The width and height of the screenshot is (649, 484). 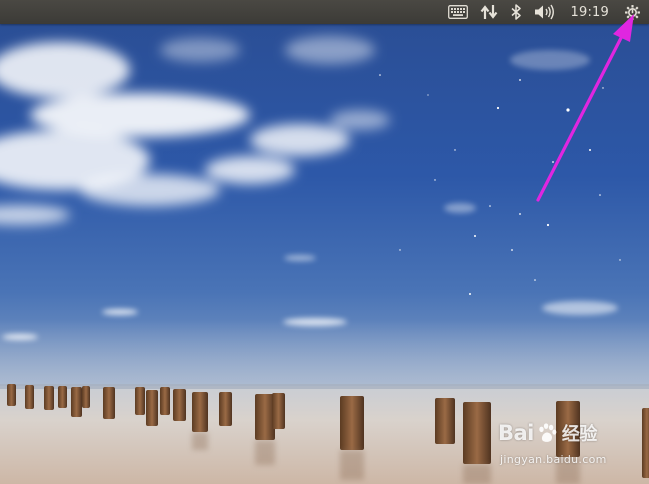 I want to click on volume-icon, so click(x=544, y=12).